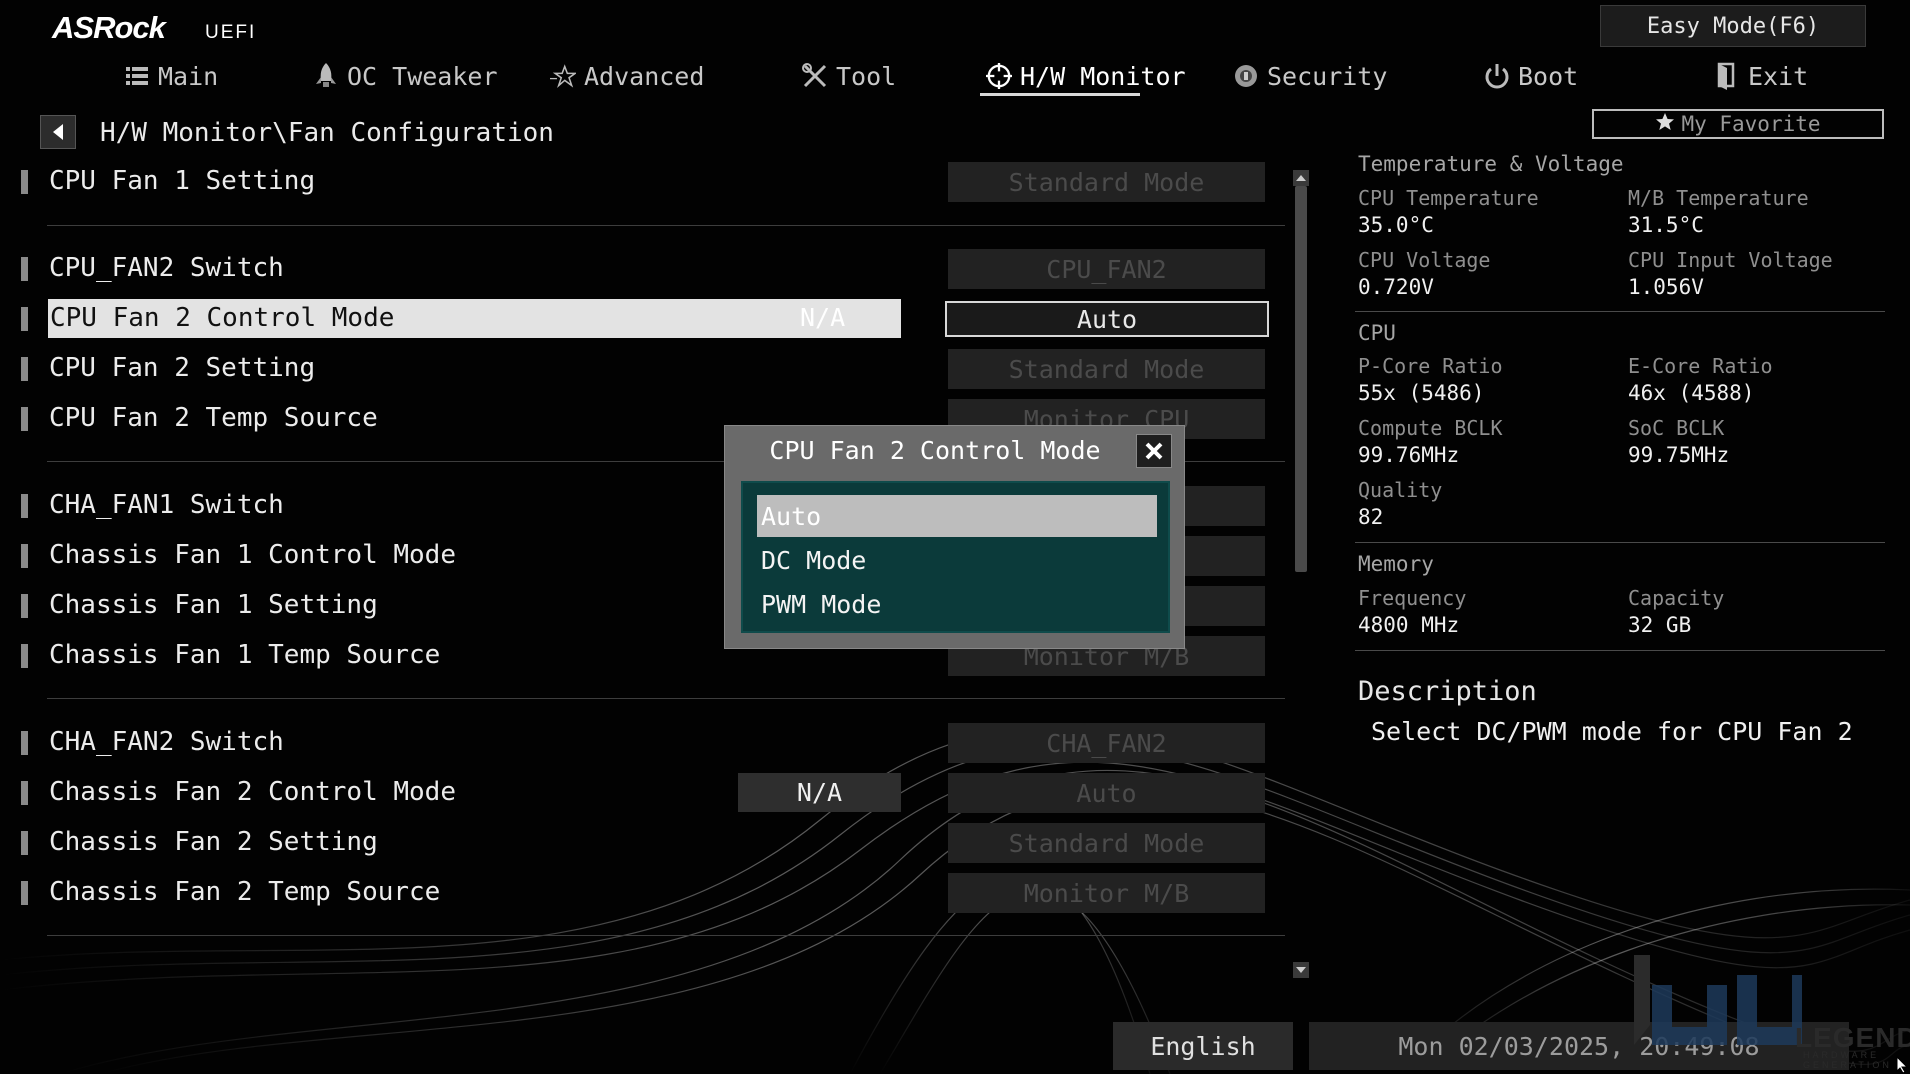  I want to click on rocket-icon, so click(326, 76).